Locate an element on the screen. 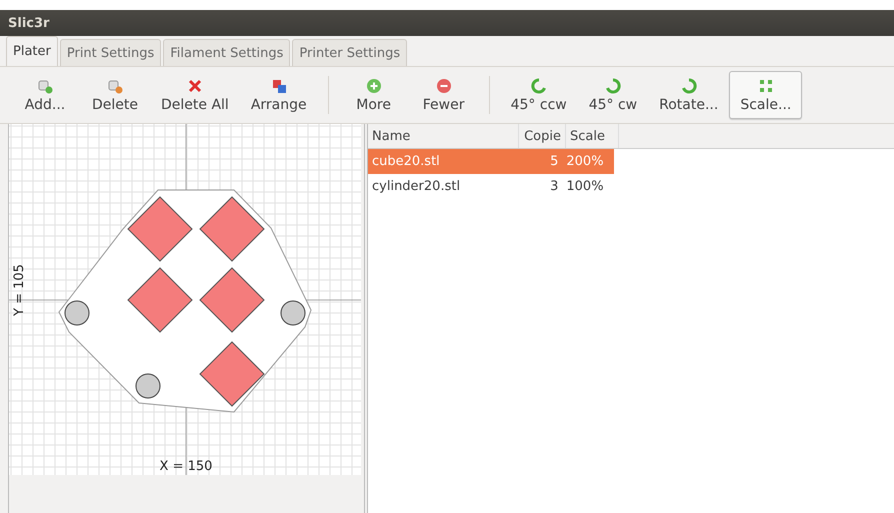 The image size is (894, 513). table-cell-text: 200% is located at coordinates (585, 161).